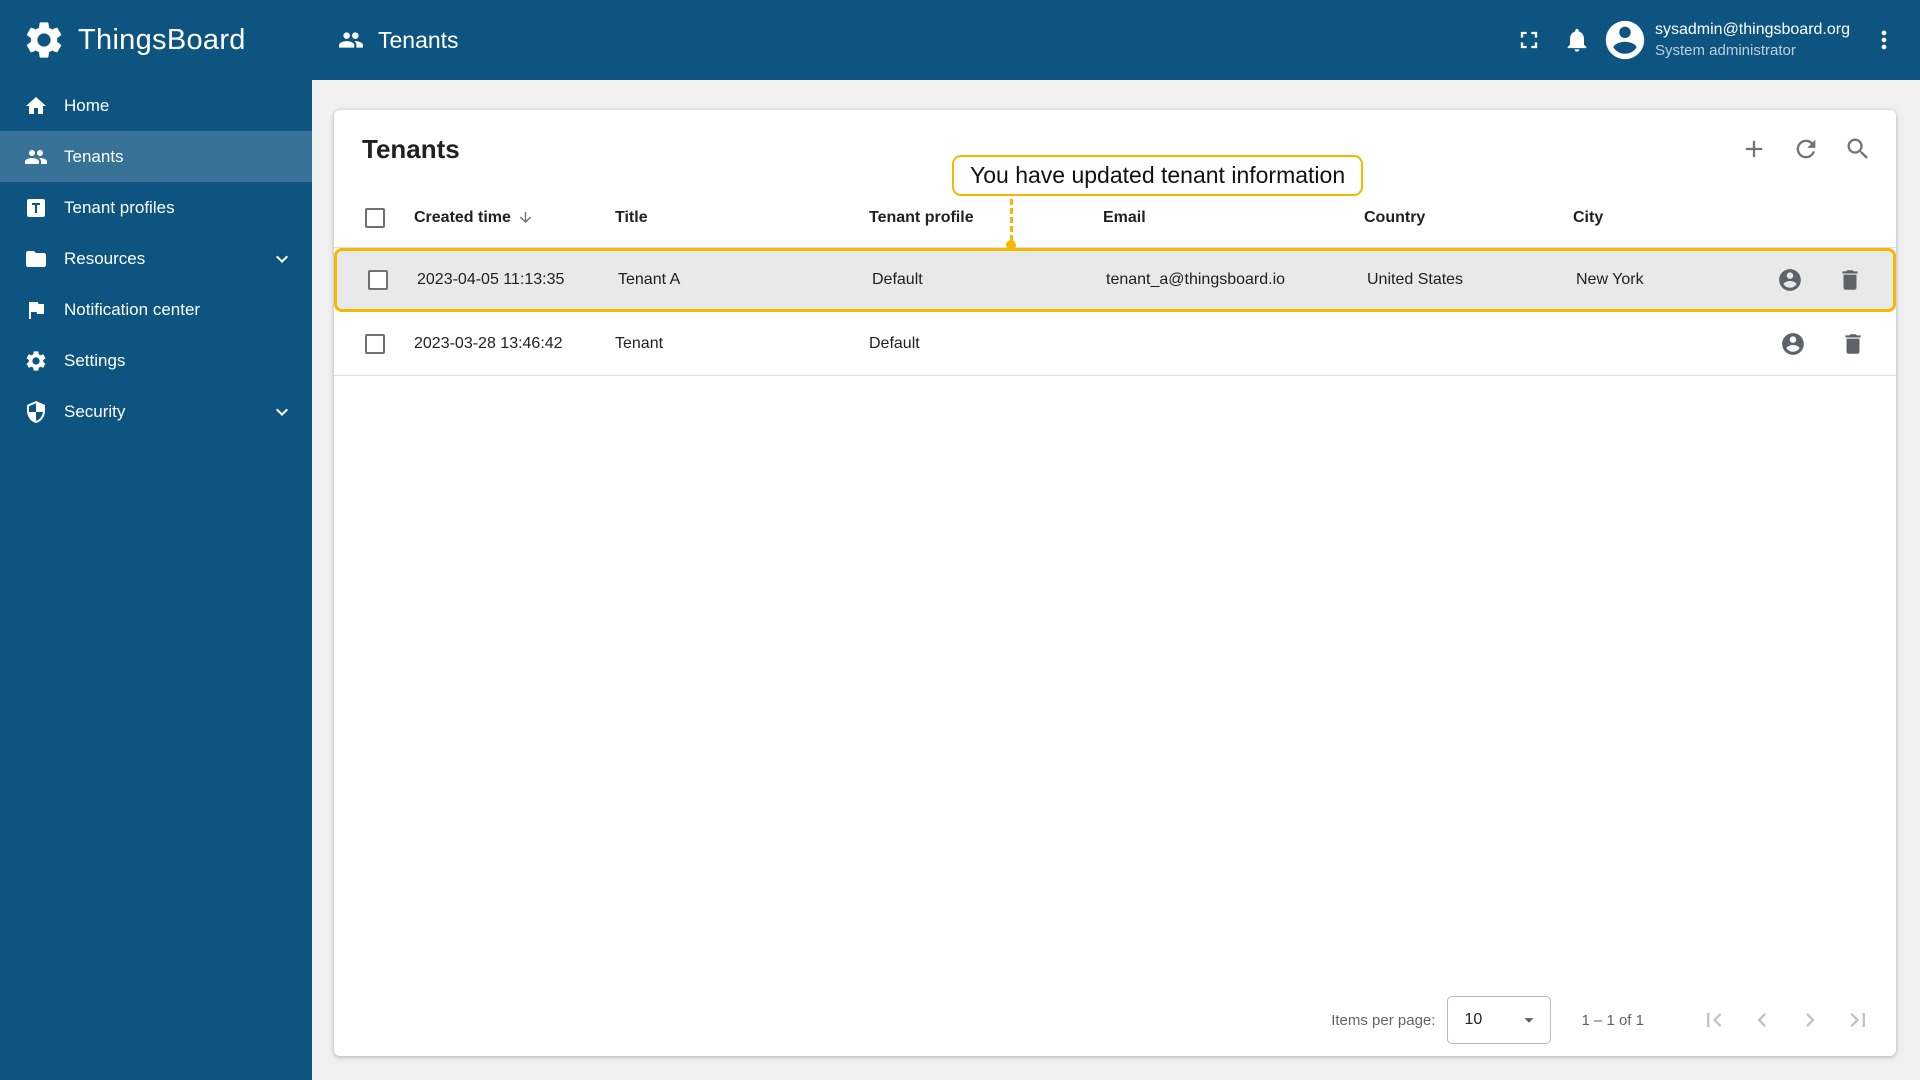 The image size is (1920, 1080). I want to click on bell-icon, so click(1577, 40).